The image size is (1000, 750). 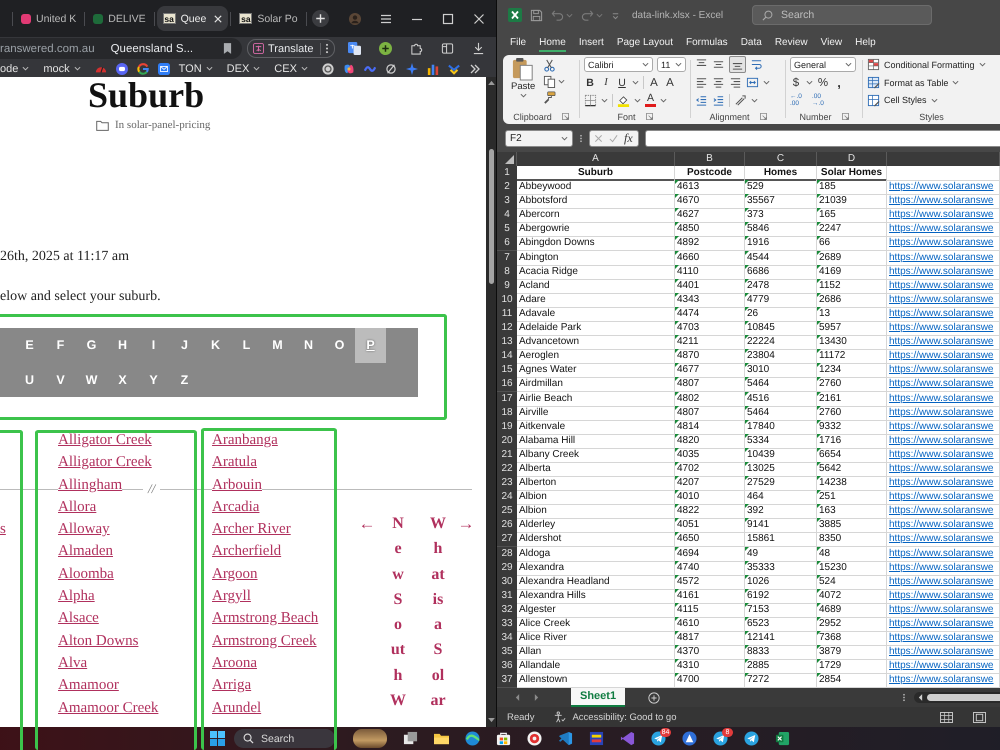 What do you see at coordinates (507, 484) in the screenshot?
I see `row-header: 23` at bounding box center [507, 484].